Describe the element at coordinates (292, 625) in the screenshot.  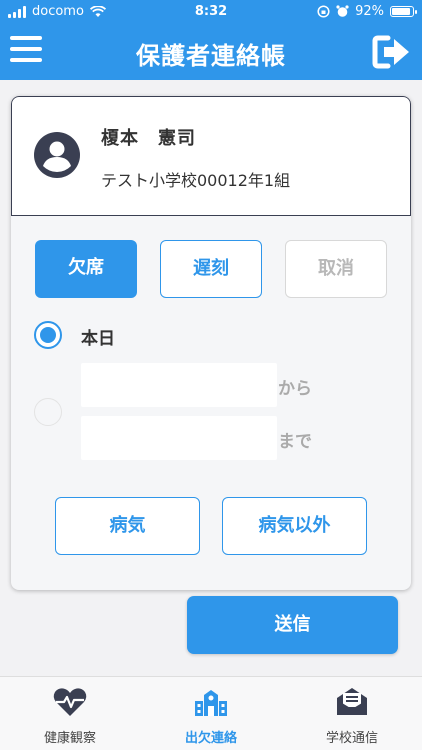
I see `send-button: 送信` at that location.